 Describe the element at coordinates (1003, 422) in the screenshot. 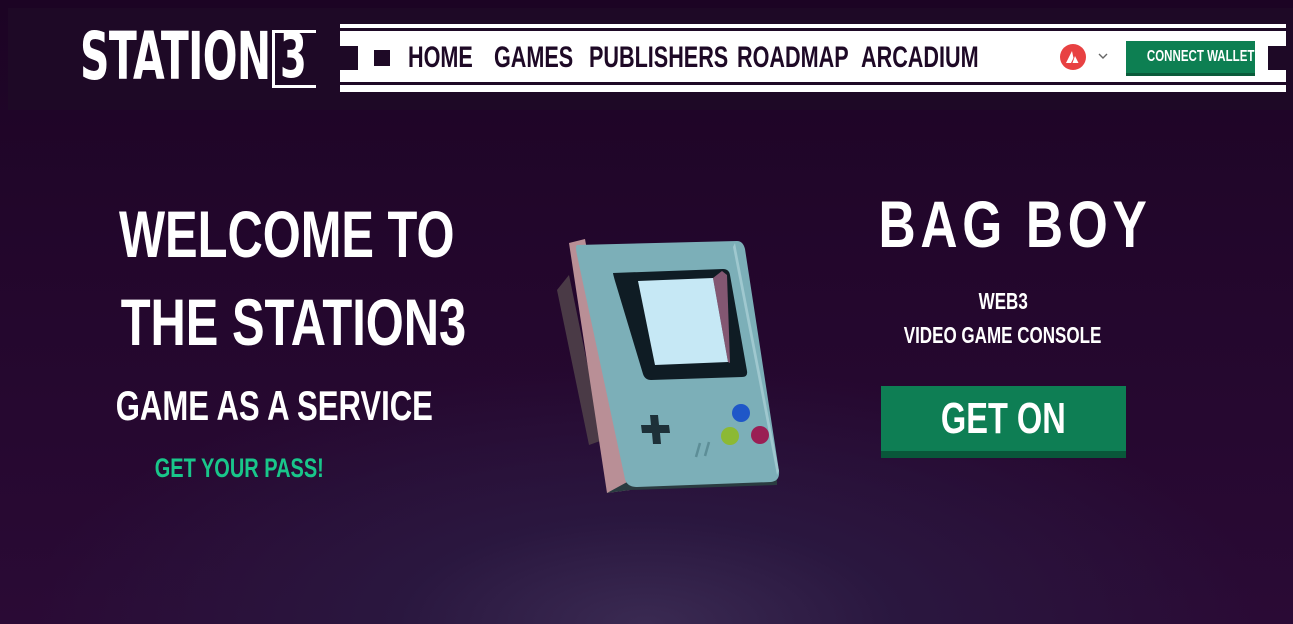

I see `get-on-button: GET ON` at that location.